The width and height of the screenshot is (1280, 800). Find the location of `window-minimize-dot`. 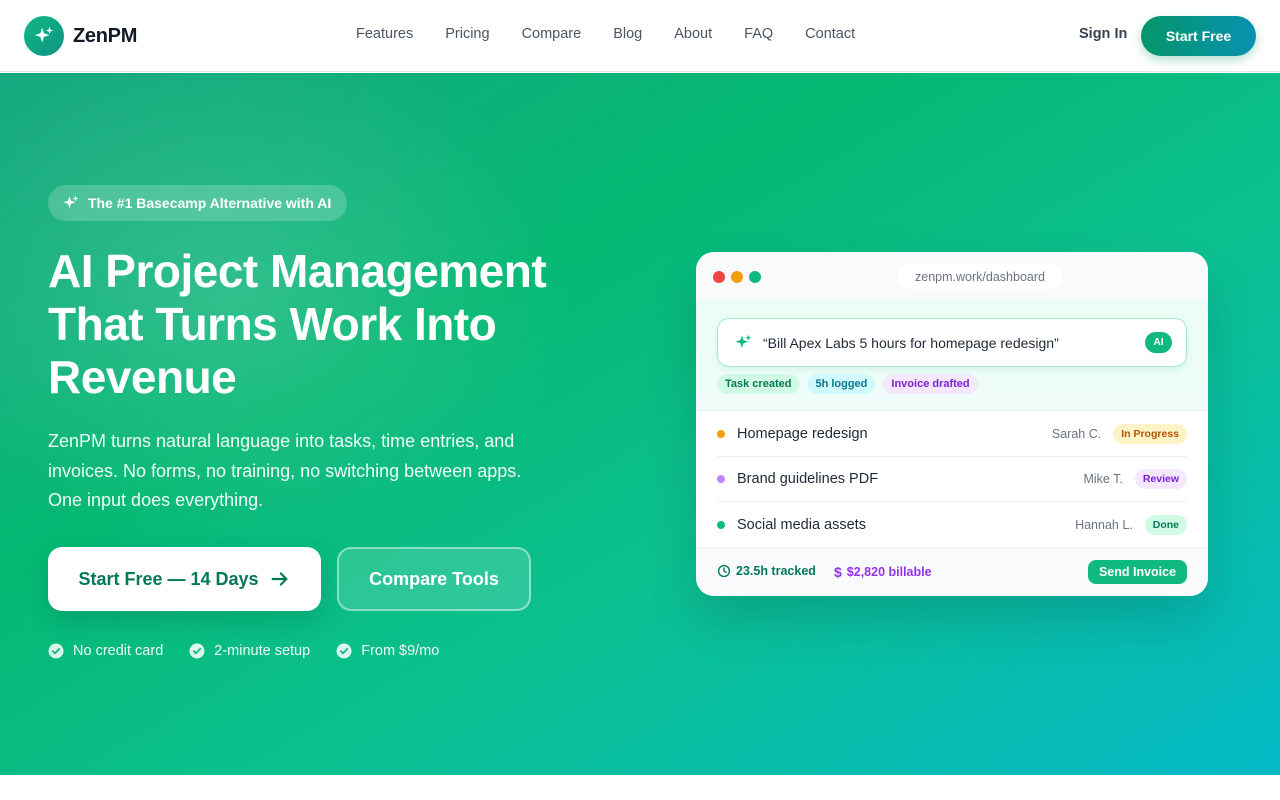

window-minimize-dot is located at coordinates (737, 277).